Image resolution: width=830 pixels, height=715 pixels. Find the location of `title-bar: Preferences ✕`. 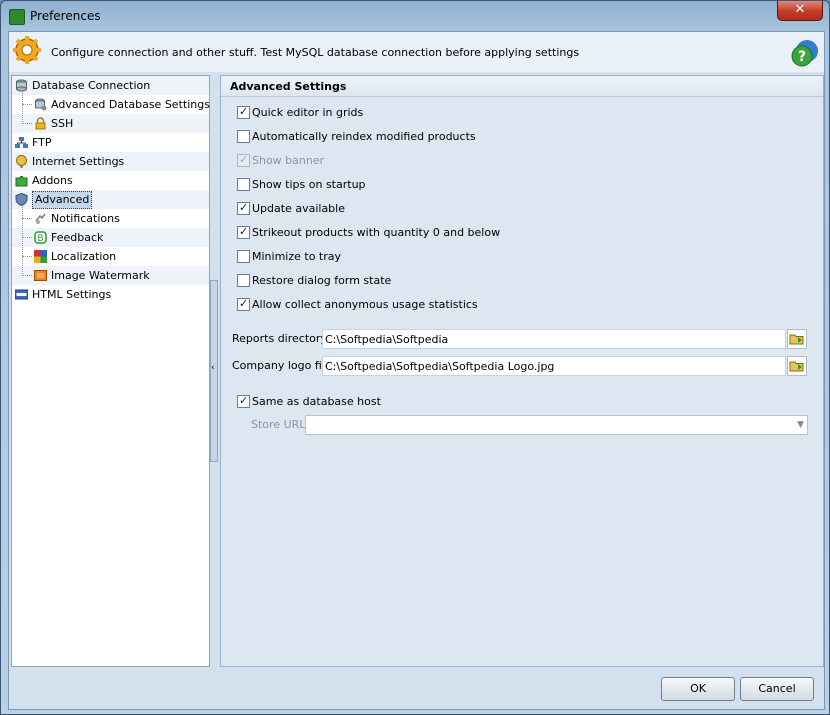

title-bar: Preferences ✕ is located at coordinates (415, 16).